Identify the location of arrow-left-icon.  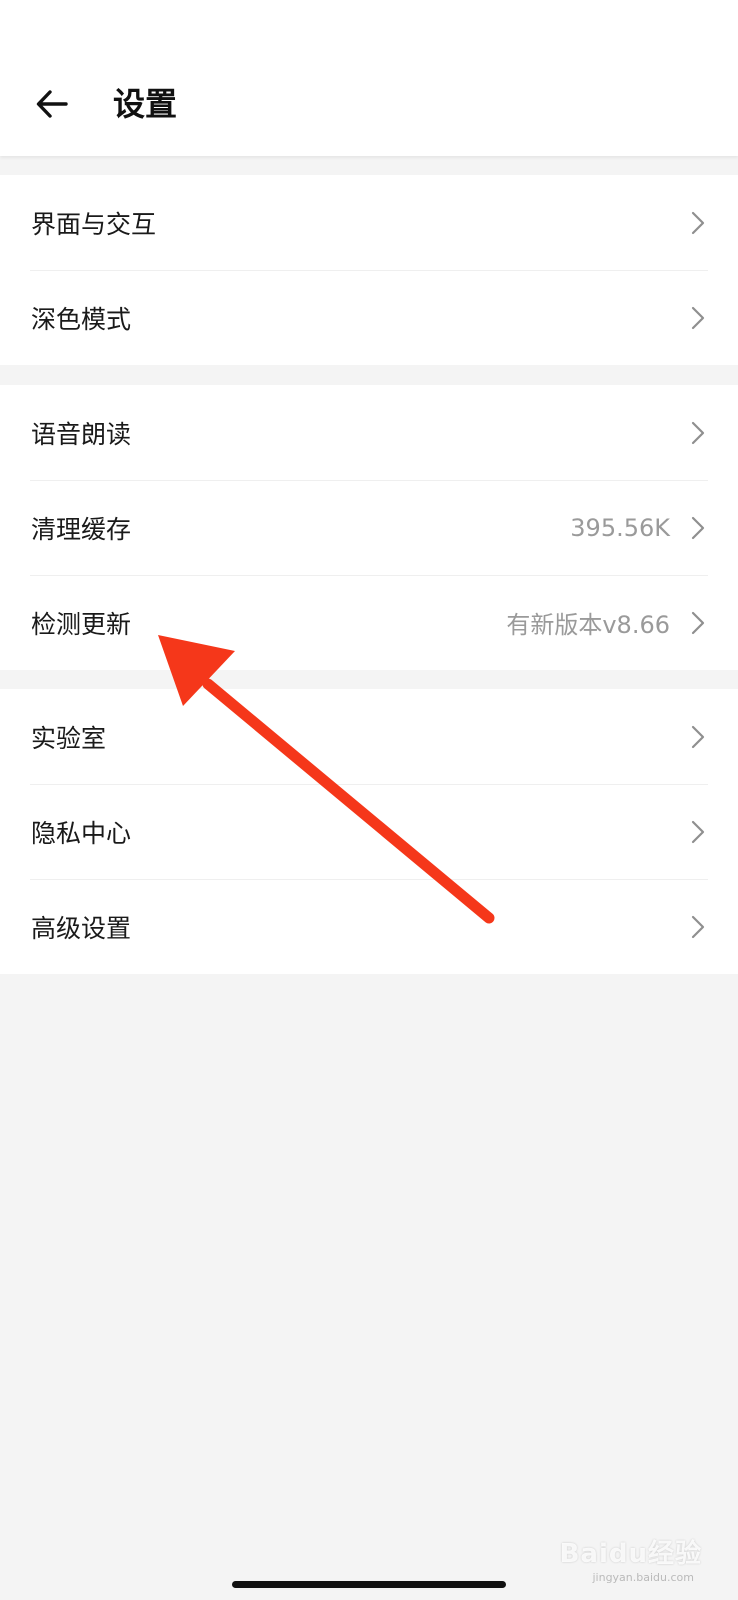
(52, 104).